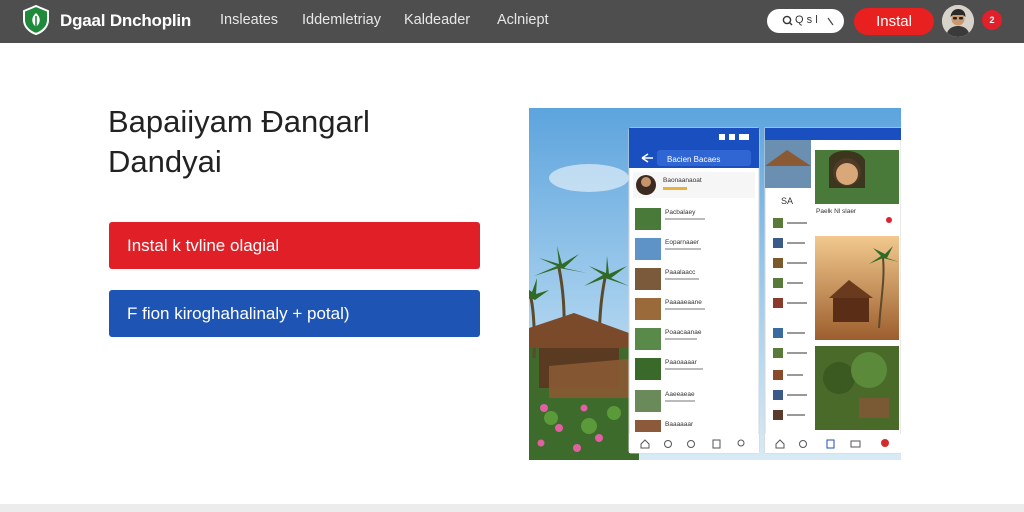  I want to click on hero-title-line-2: Dandyai, so click(165, 161).